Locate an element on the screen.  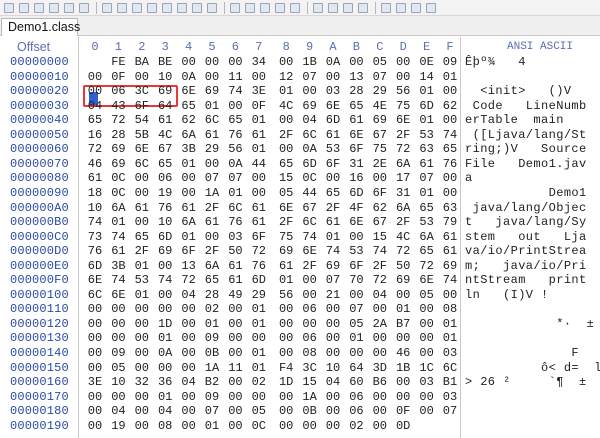
hex-byte: 1A is located at coordinates (310, 397).